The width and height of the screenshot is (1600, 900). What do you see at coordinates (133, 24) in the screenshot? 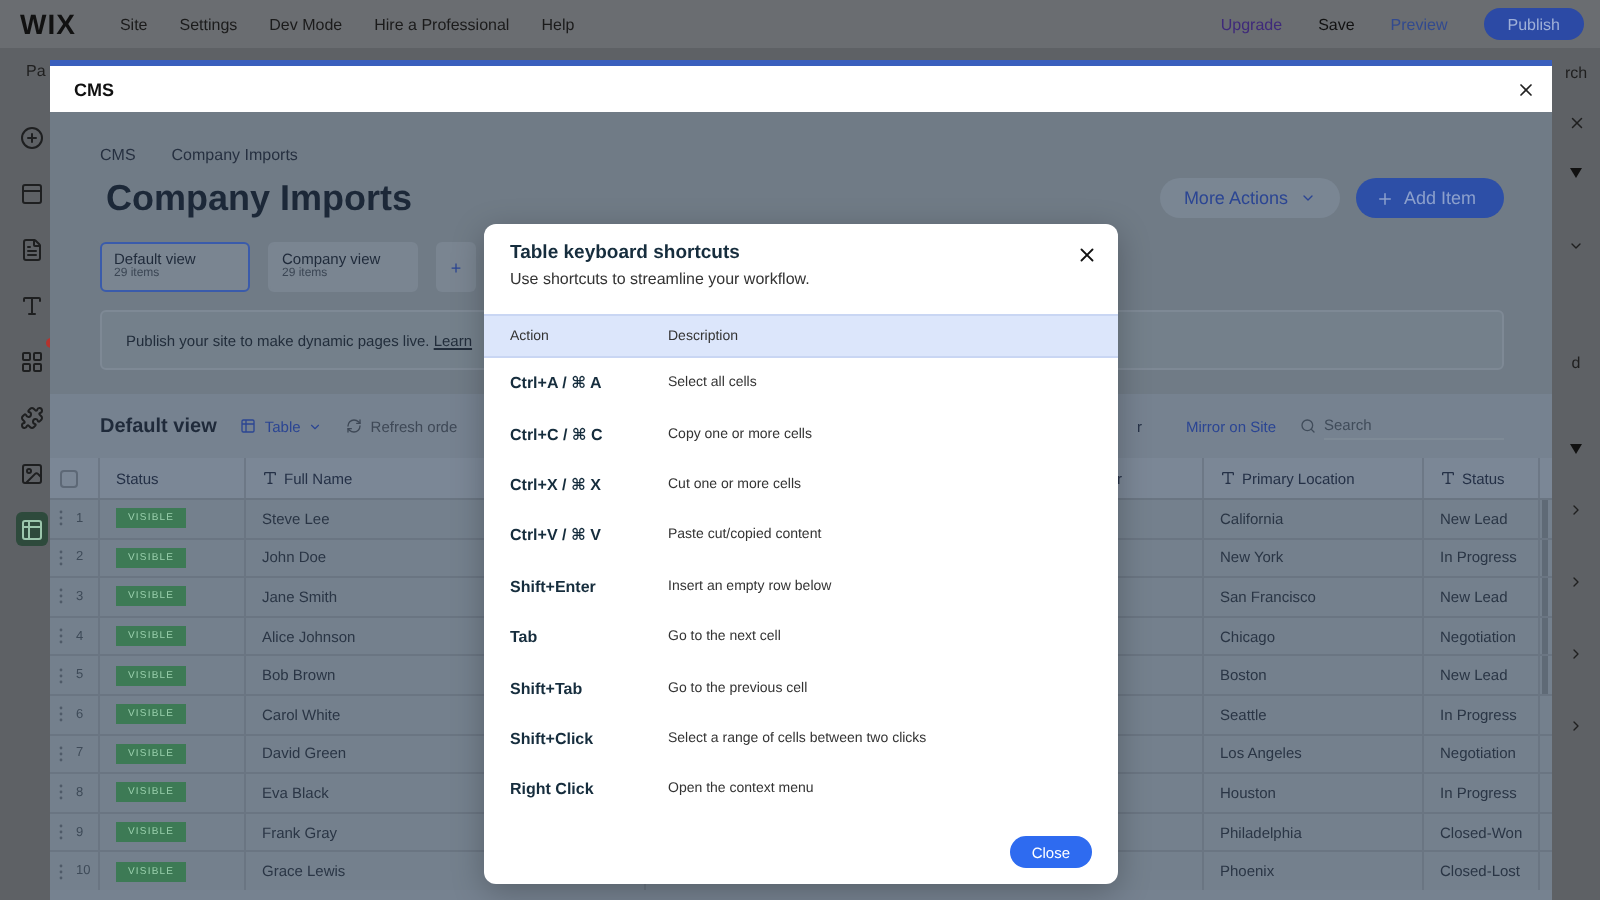
I see `menu-item: Site` at bounding box center [133, 24].